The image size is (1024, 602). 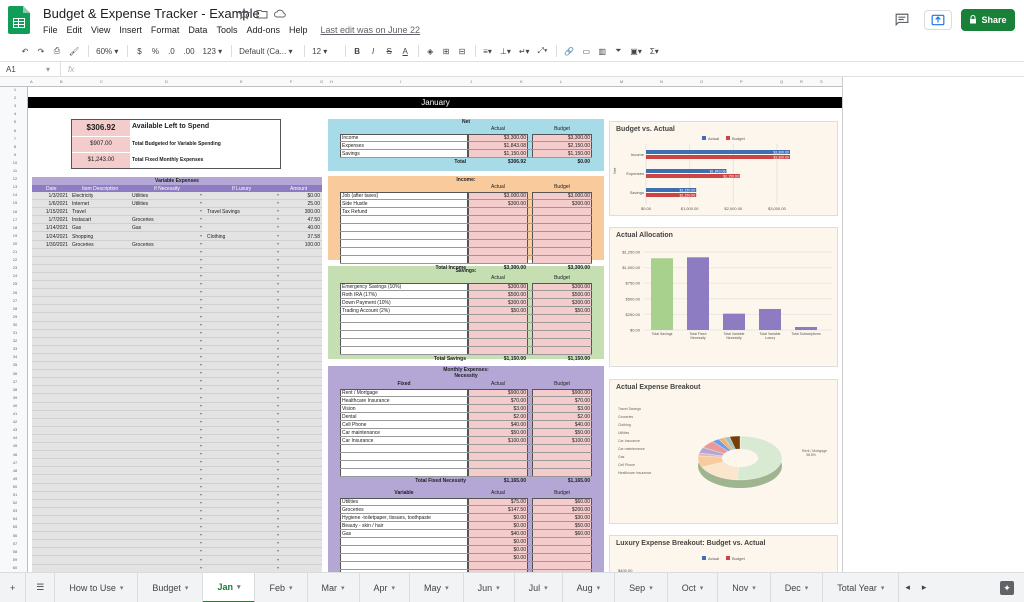 What do you see at coordinates (298, 30) in the screenshot?
I see `menu-help: Help` at bounding box center [298, 30].